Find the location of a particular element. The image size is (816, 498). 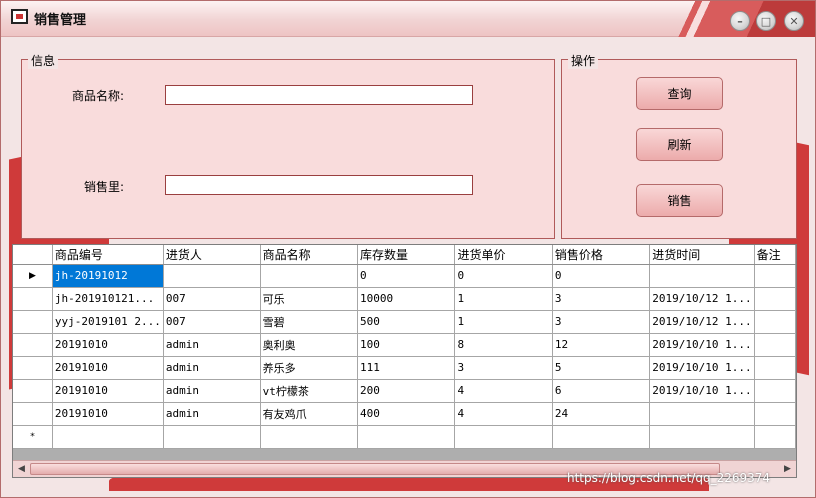

table-cell: vt柠檬茶 is located at coordinates (309, 391).